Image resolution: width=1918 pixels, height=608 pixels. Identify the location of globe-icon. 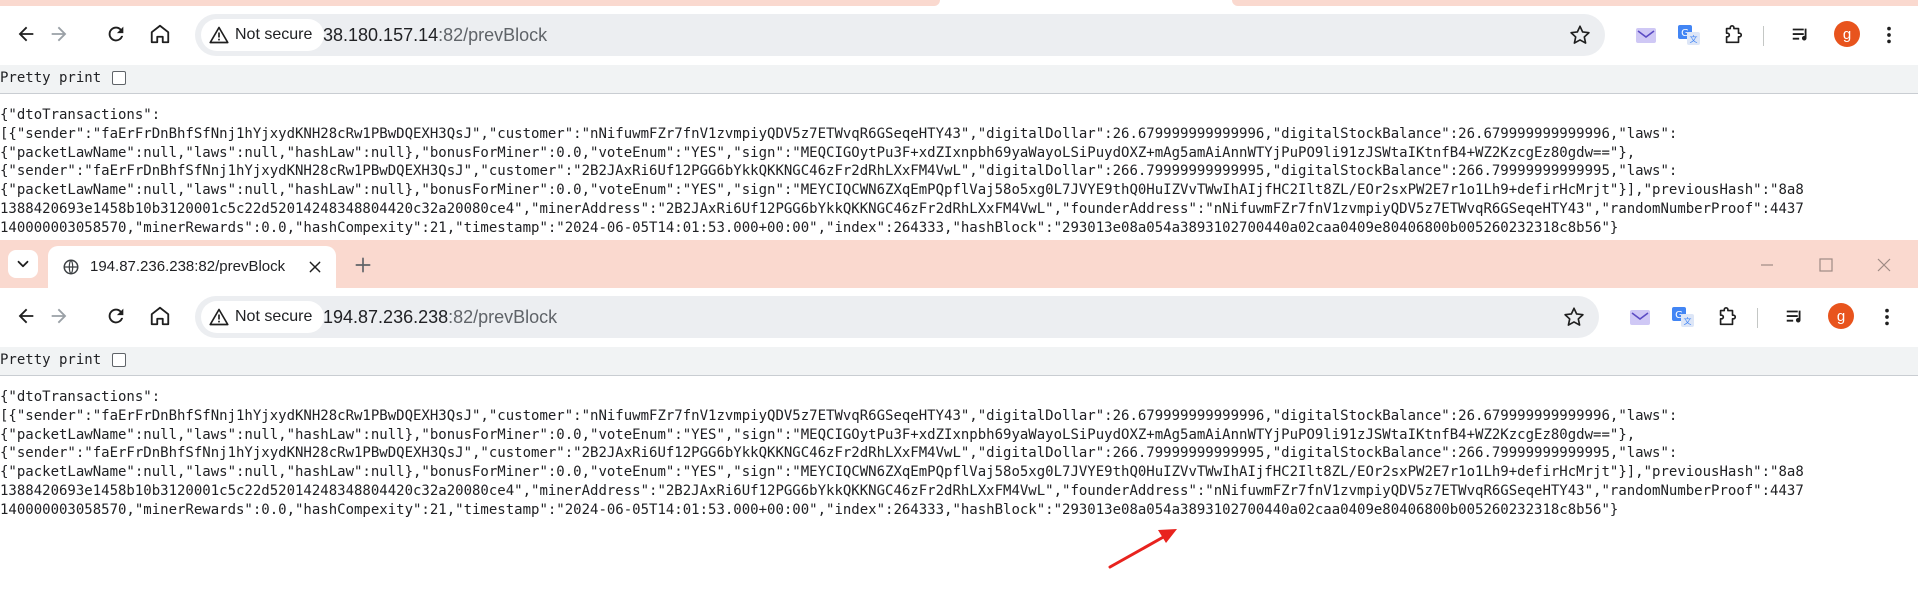
(71, 267).